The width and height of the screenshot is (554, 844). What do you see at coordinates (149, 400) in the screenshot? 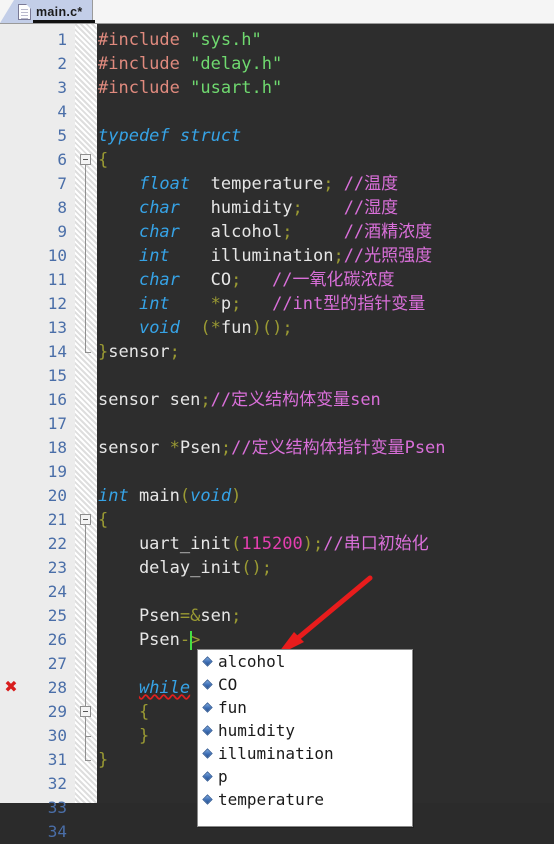
I see `code-token: sensor sen` at bounding box center [149, 400].